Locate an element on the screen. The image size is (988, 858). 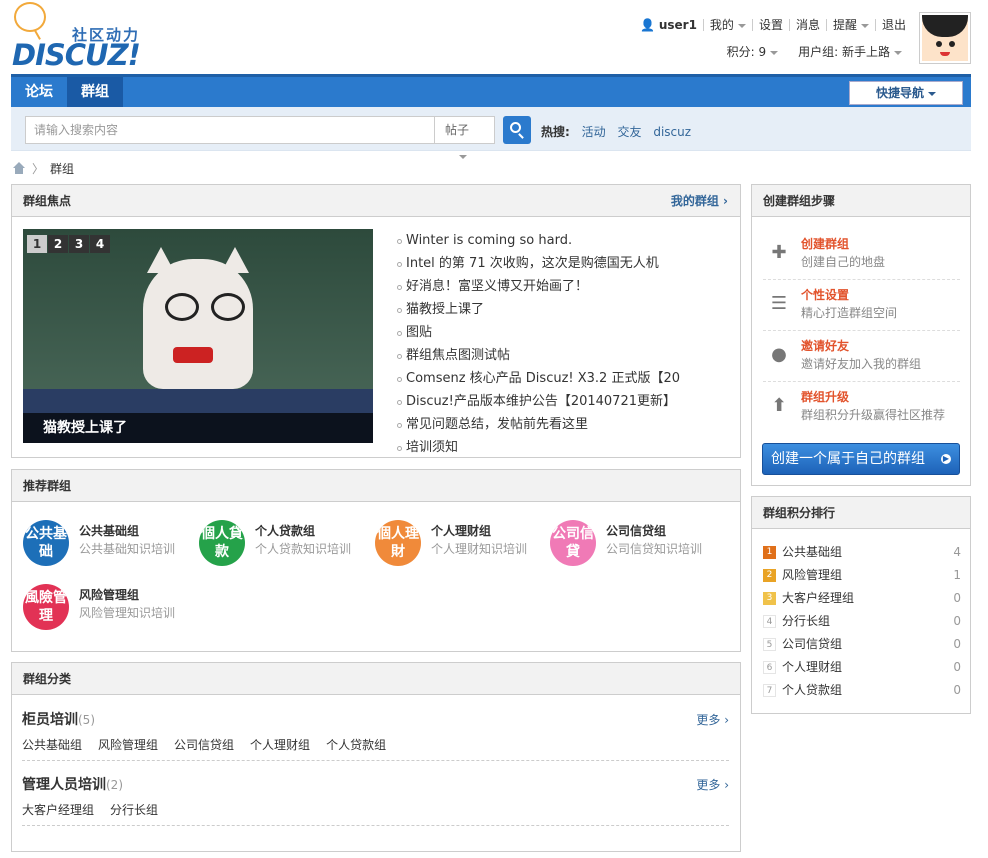
category-link: 个人理财组 is located at coordinates (280, 744).